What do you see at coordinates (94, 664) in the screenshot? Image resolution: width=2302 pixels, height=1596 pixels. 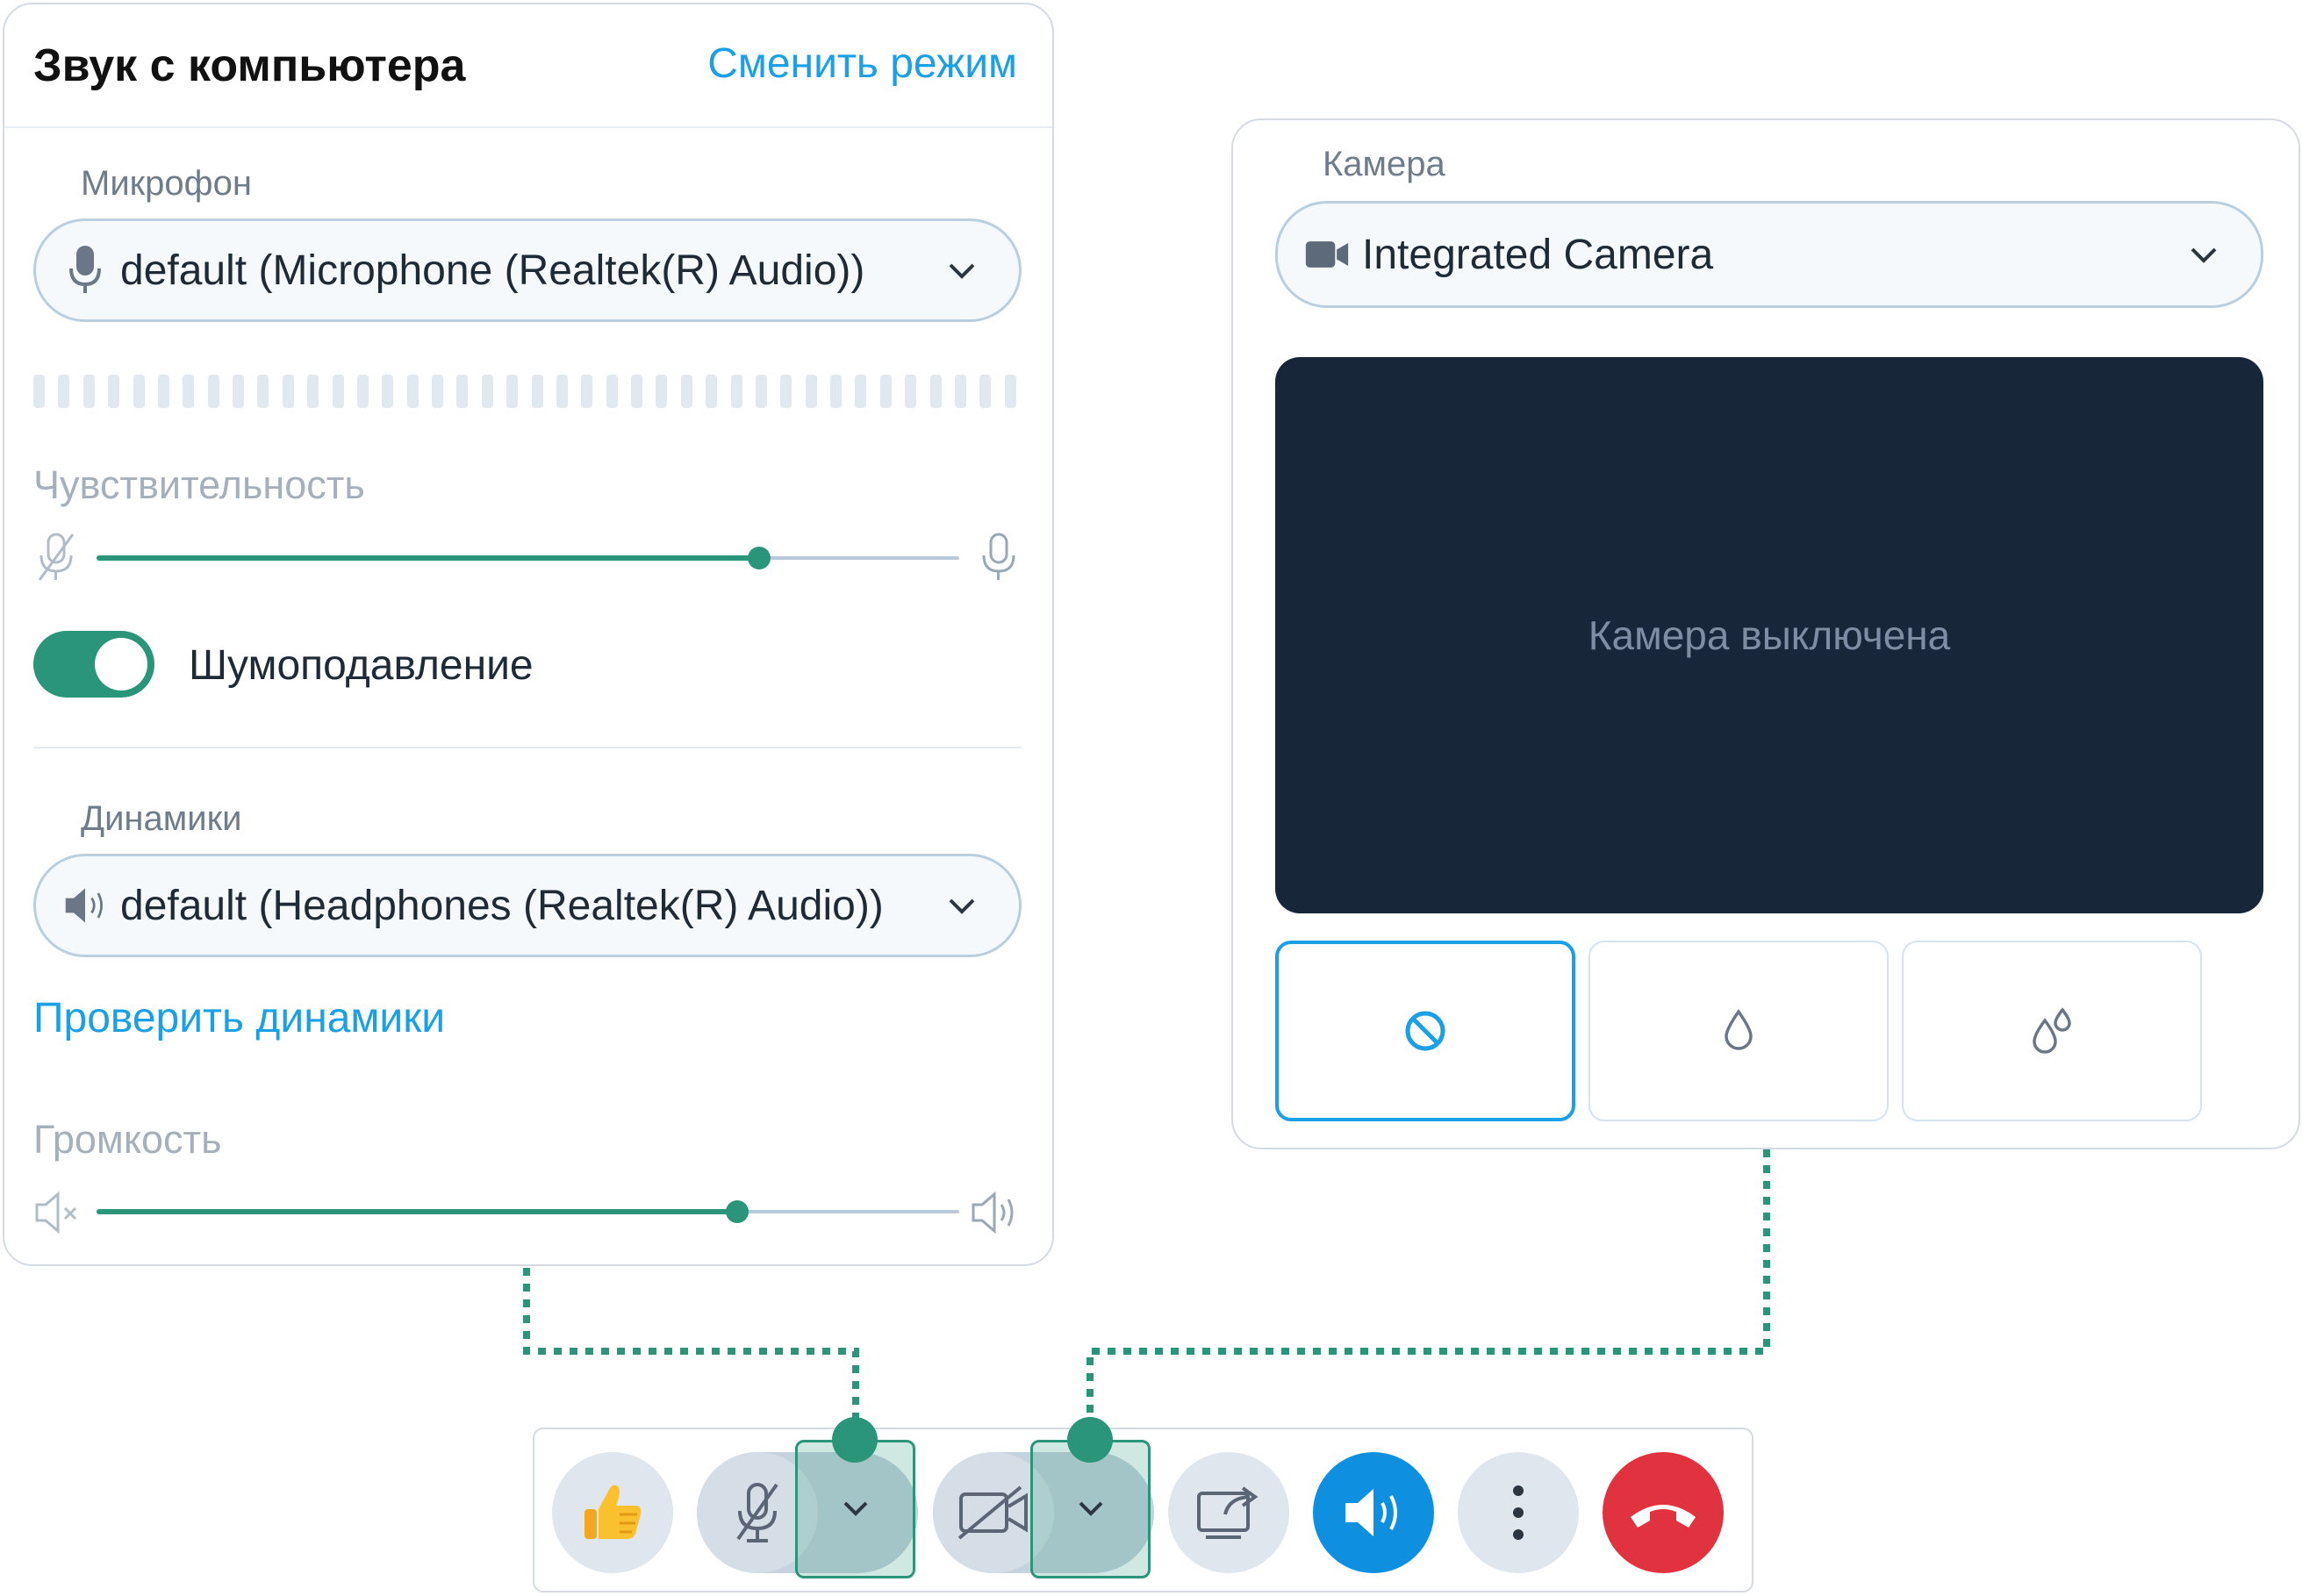 I see `noise-suppression-toggle` at bounding box center [94, 664].